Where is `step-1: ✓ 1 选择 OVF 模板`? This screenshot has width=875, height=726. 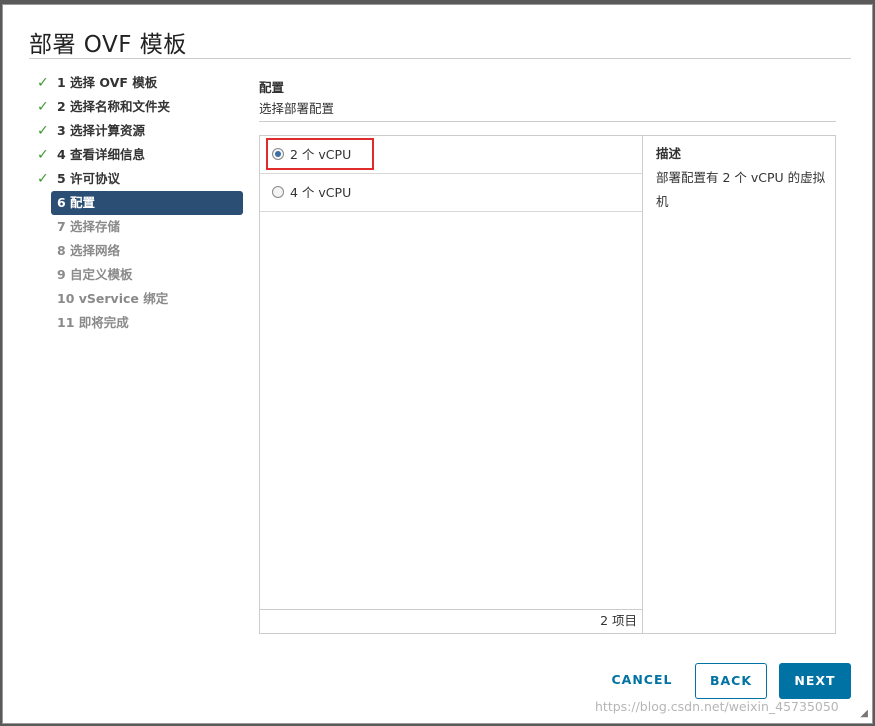
step-1: ✓ 1 选择 OVF 模板 is located at coordinates (138, 83).